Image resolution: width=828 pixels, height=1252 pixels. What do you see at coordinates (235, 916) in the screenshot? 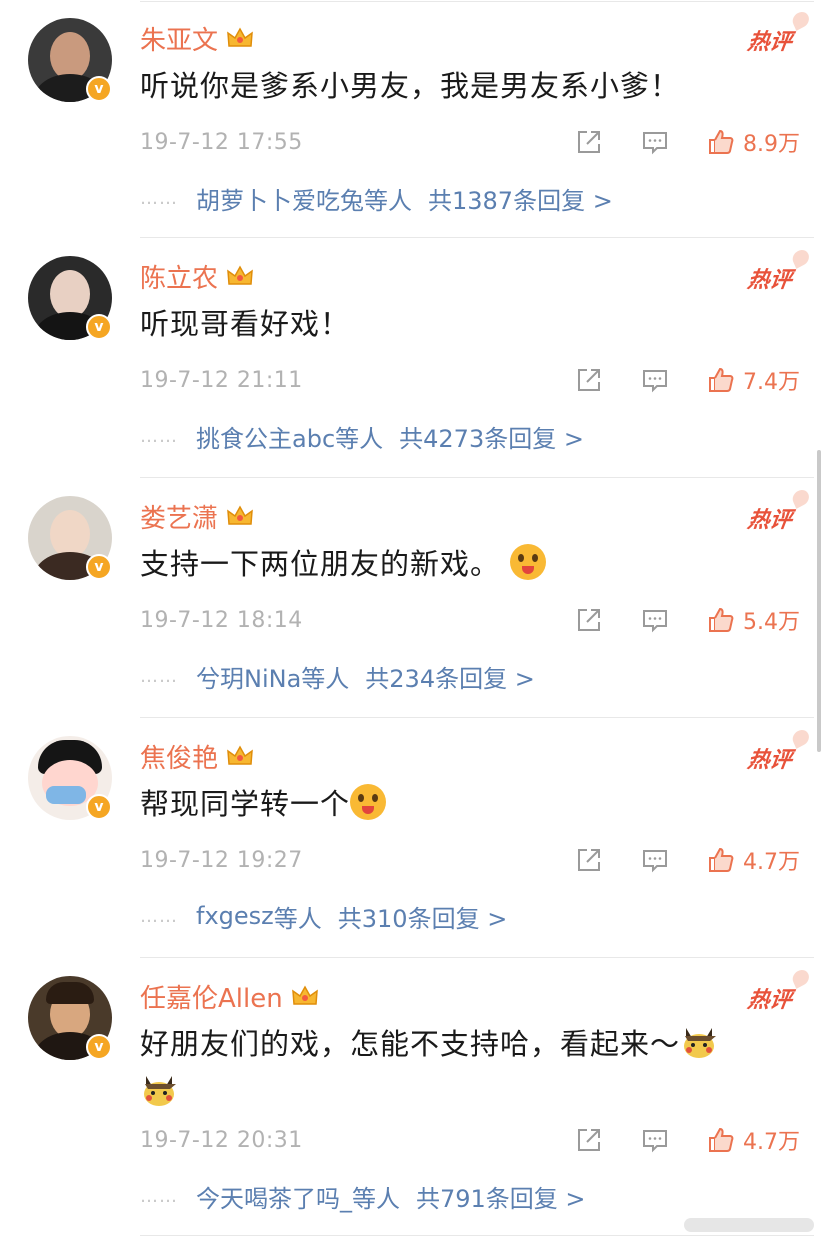
I see `reply-names: fxgesz` at bounding box center [235, 916].